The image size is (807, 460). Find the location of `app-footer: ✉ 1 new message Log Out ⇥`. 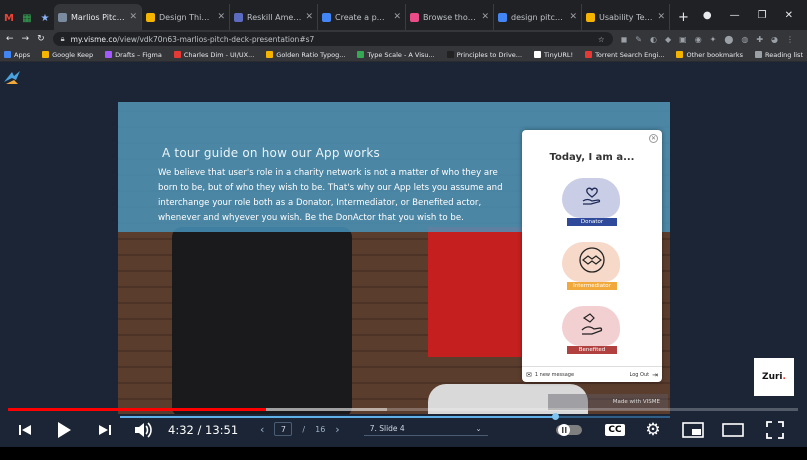

app-footer: ✉ 1 new message Log Out ⇥ is located at coordinates (592, 374).